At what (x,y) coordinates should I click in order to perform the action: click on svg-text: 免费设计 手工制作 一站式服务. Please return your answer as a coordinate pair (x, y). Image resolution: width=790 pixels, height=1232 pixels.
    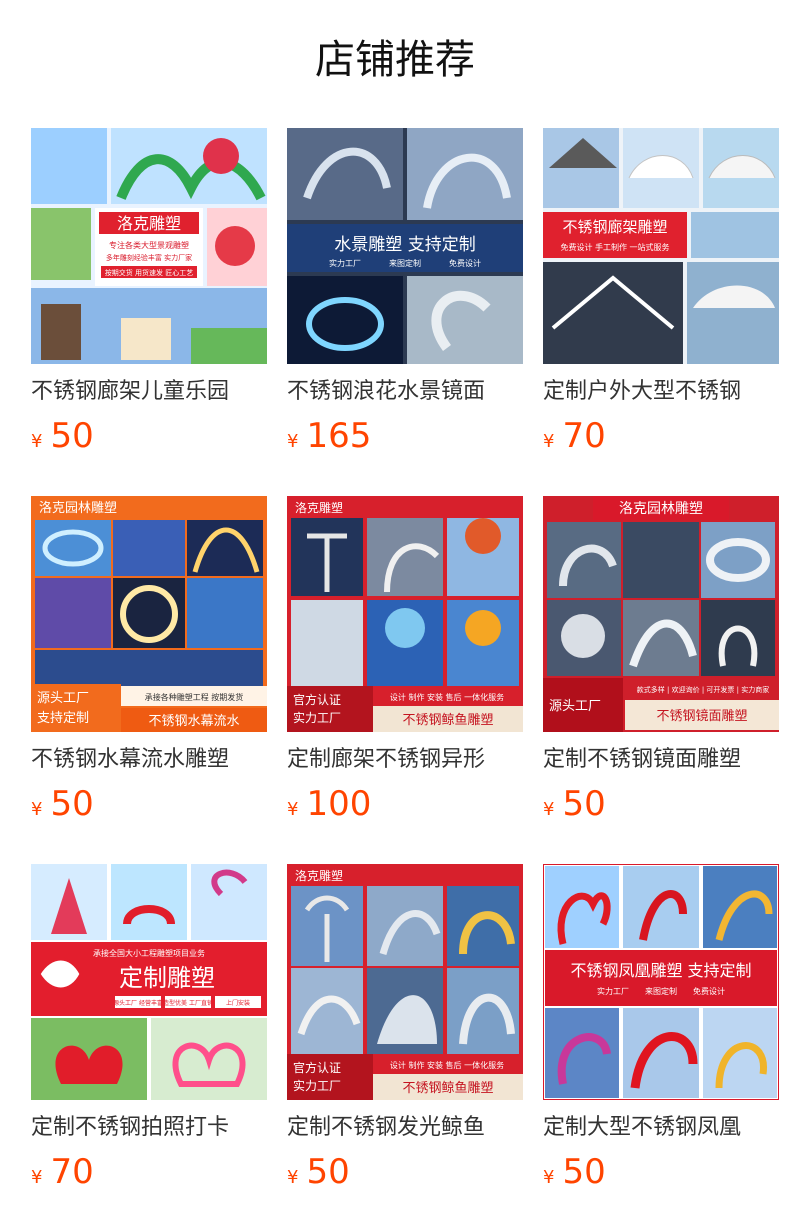
    Looking at the image, I should click on (614, 247).